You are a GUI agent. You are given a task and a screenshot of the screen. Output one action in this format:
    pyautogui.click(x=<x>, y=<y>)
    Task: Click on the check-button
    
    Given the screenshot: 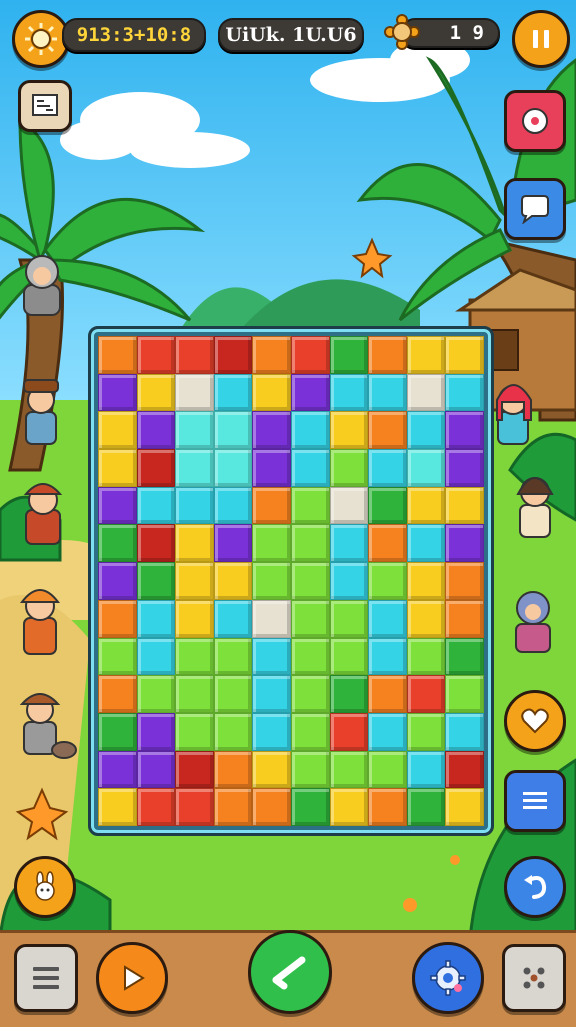 What is the action you would take?
    pyautogui.click(x=290, y=972)
    